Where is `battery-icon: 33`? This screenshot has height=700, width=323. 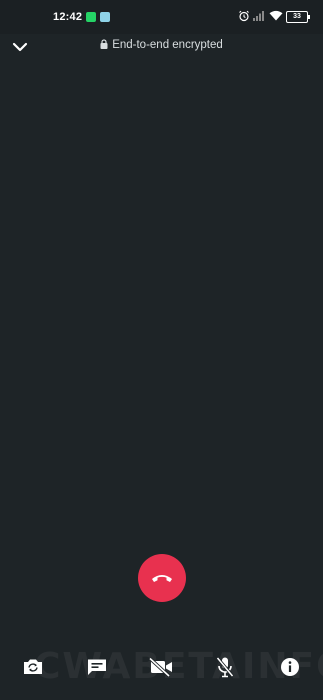
battery-icon: 33 is located at coordinates (298, 17).